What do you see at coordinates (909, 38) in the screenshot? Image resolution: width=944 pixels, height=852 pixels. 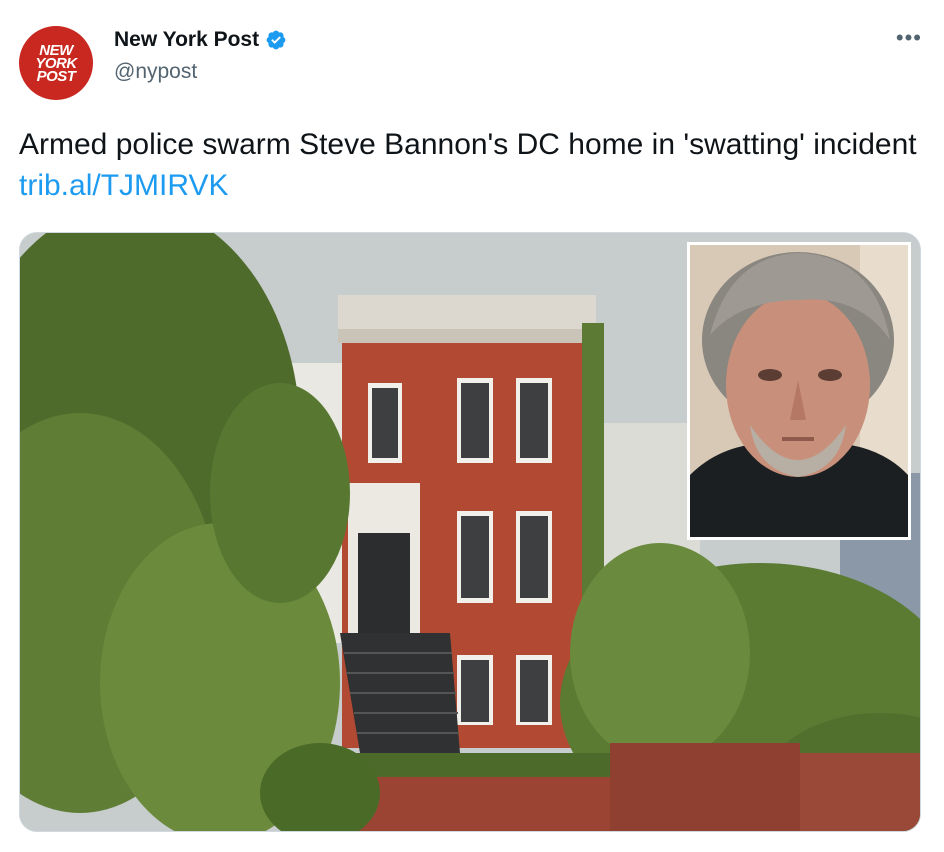 I see `more-options-icon: •••` at bounding box center [909, 38].